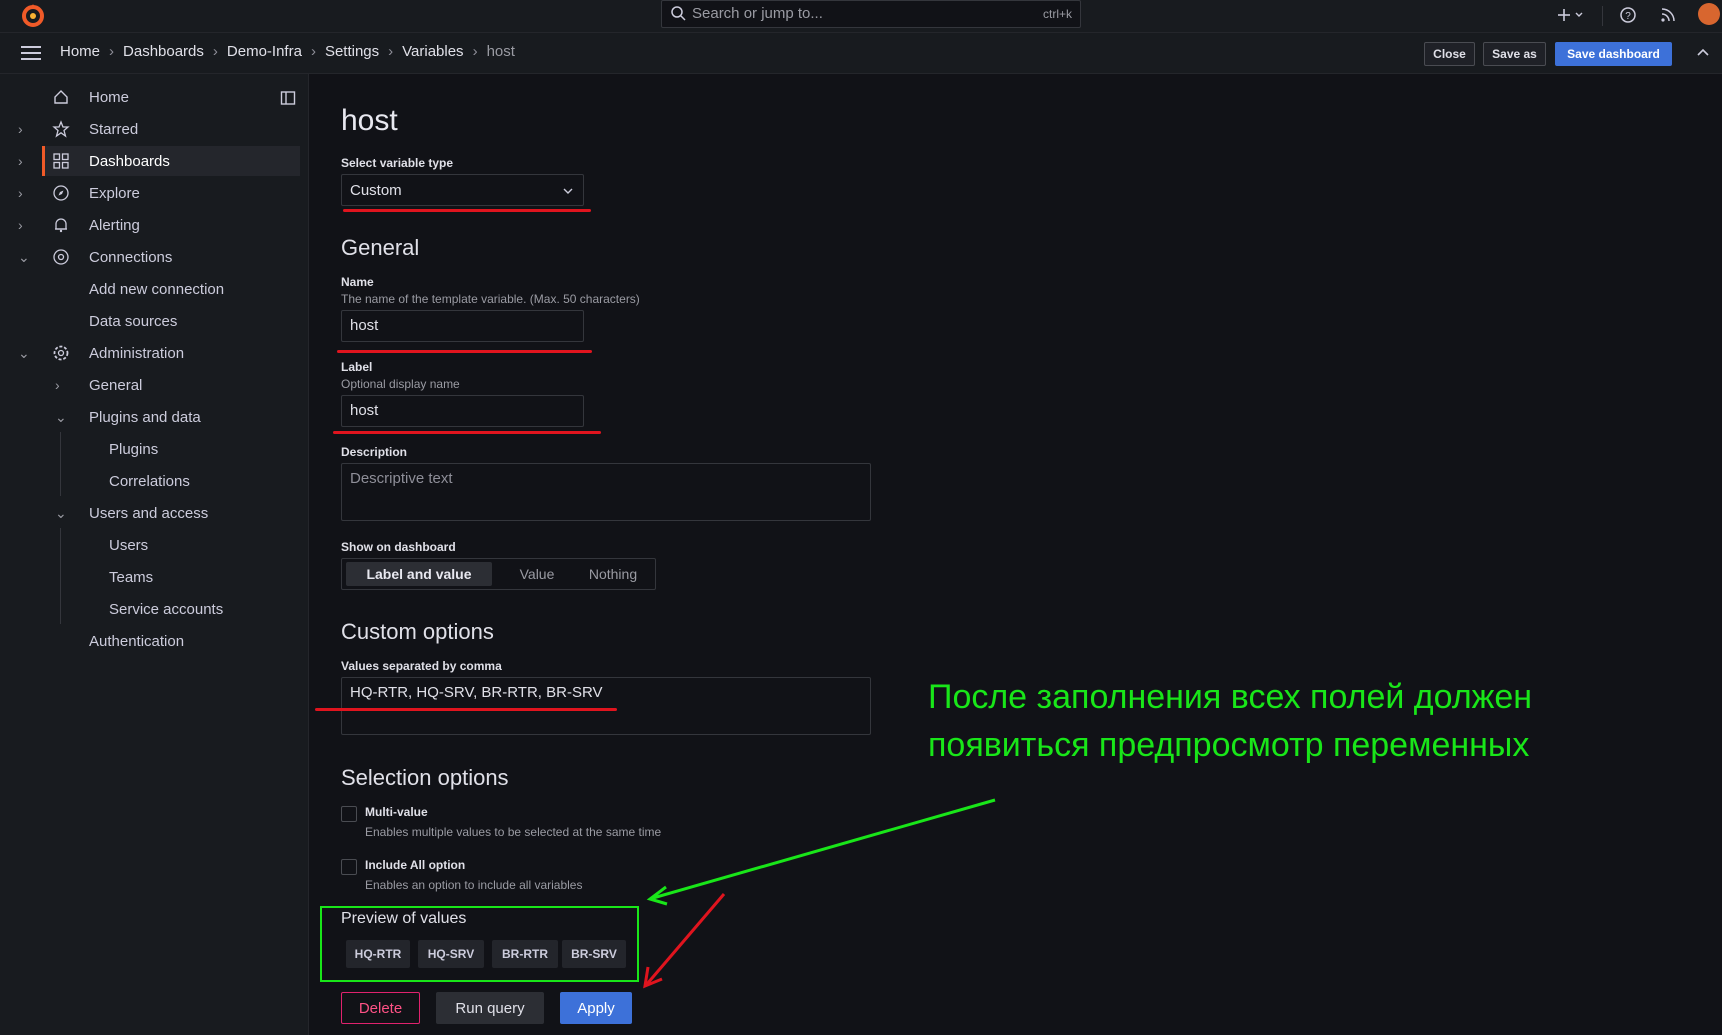 This screenshot has height=1035, width=1722. What do you see at coordinates (525, 954) in the screenshot?
I see `preview-chip: BR-RTR` at bounding box center [525, 954].